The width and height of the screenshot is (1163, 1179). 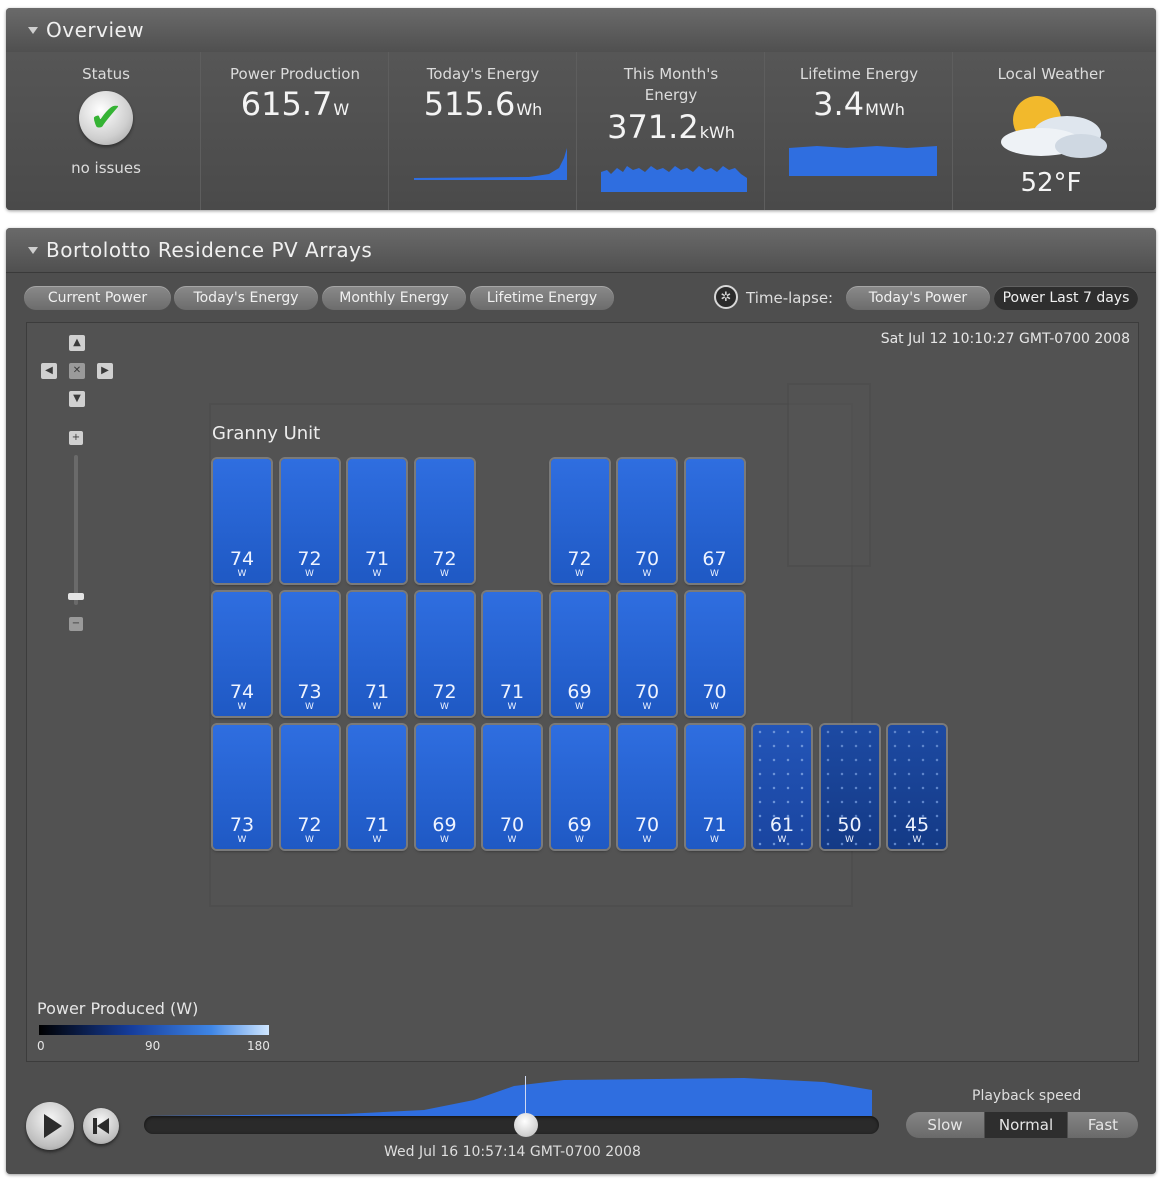 I want to click on speed-fast-button: Fast, so click(x=1103, y=1125).